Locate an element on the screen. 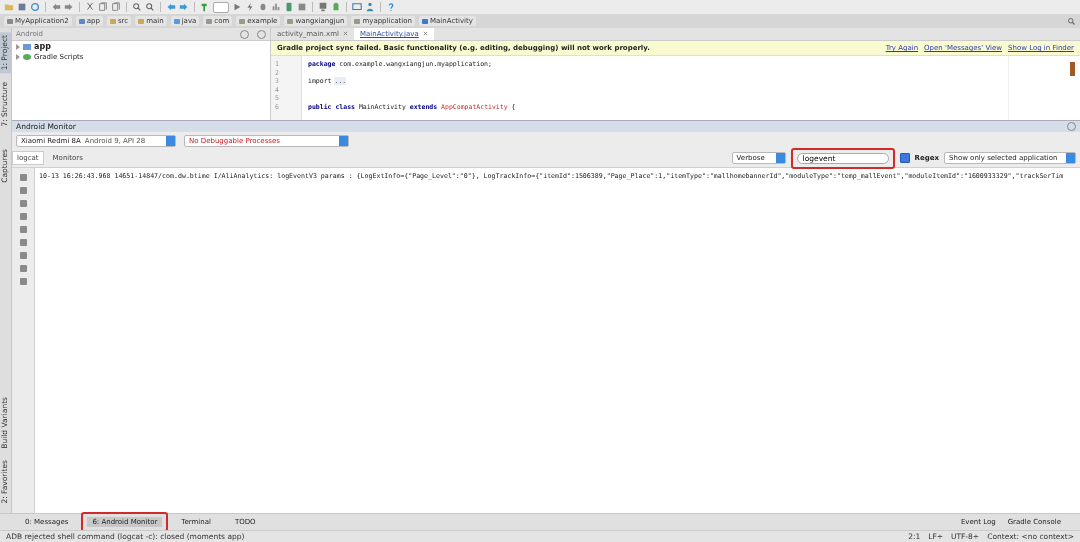  dropdown is located at coordinates (221, 7).